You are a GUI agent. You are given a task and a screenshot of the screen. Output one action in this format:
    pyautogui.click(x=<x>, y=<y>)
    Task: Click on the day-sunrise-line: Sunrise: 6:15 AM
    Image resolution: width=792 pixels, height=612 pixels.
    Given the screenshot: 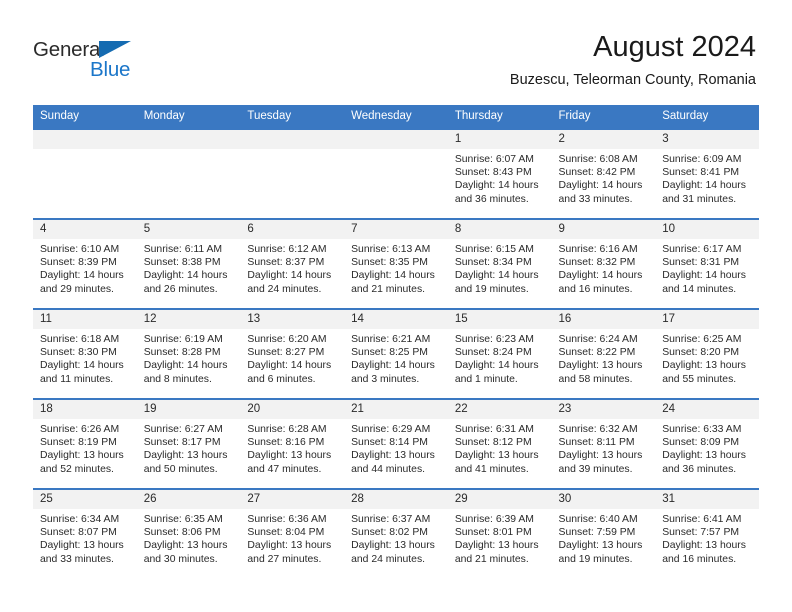 What is the action you would take?
    pyautogui.click(x=494, y=249)
    